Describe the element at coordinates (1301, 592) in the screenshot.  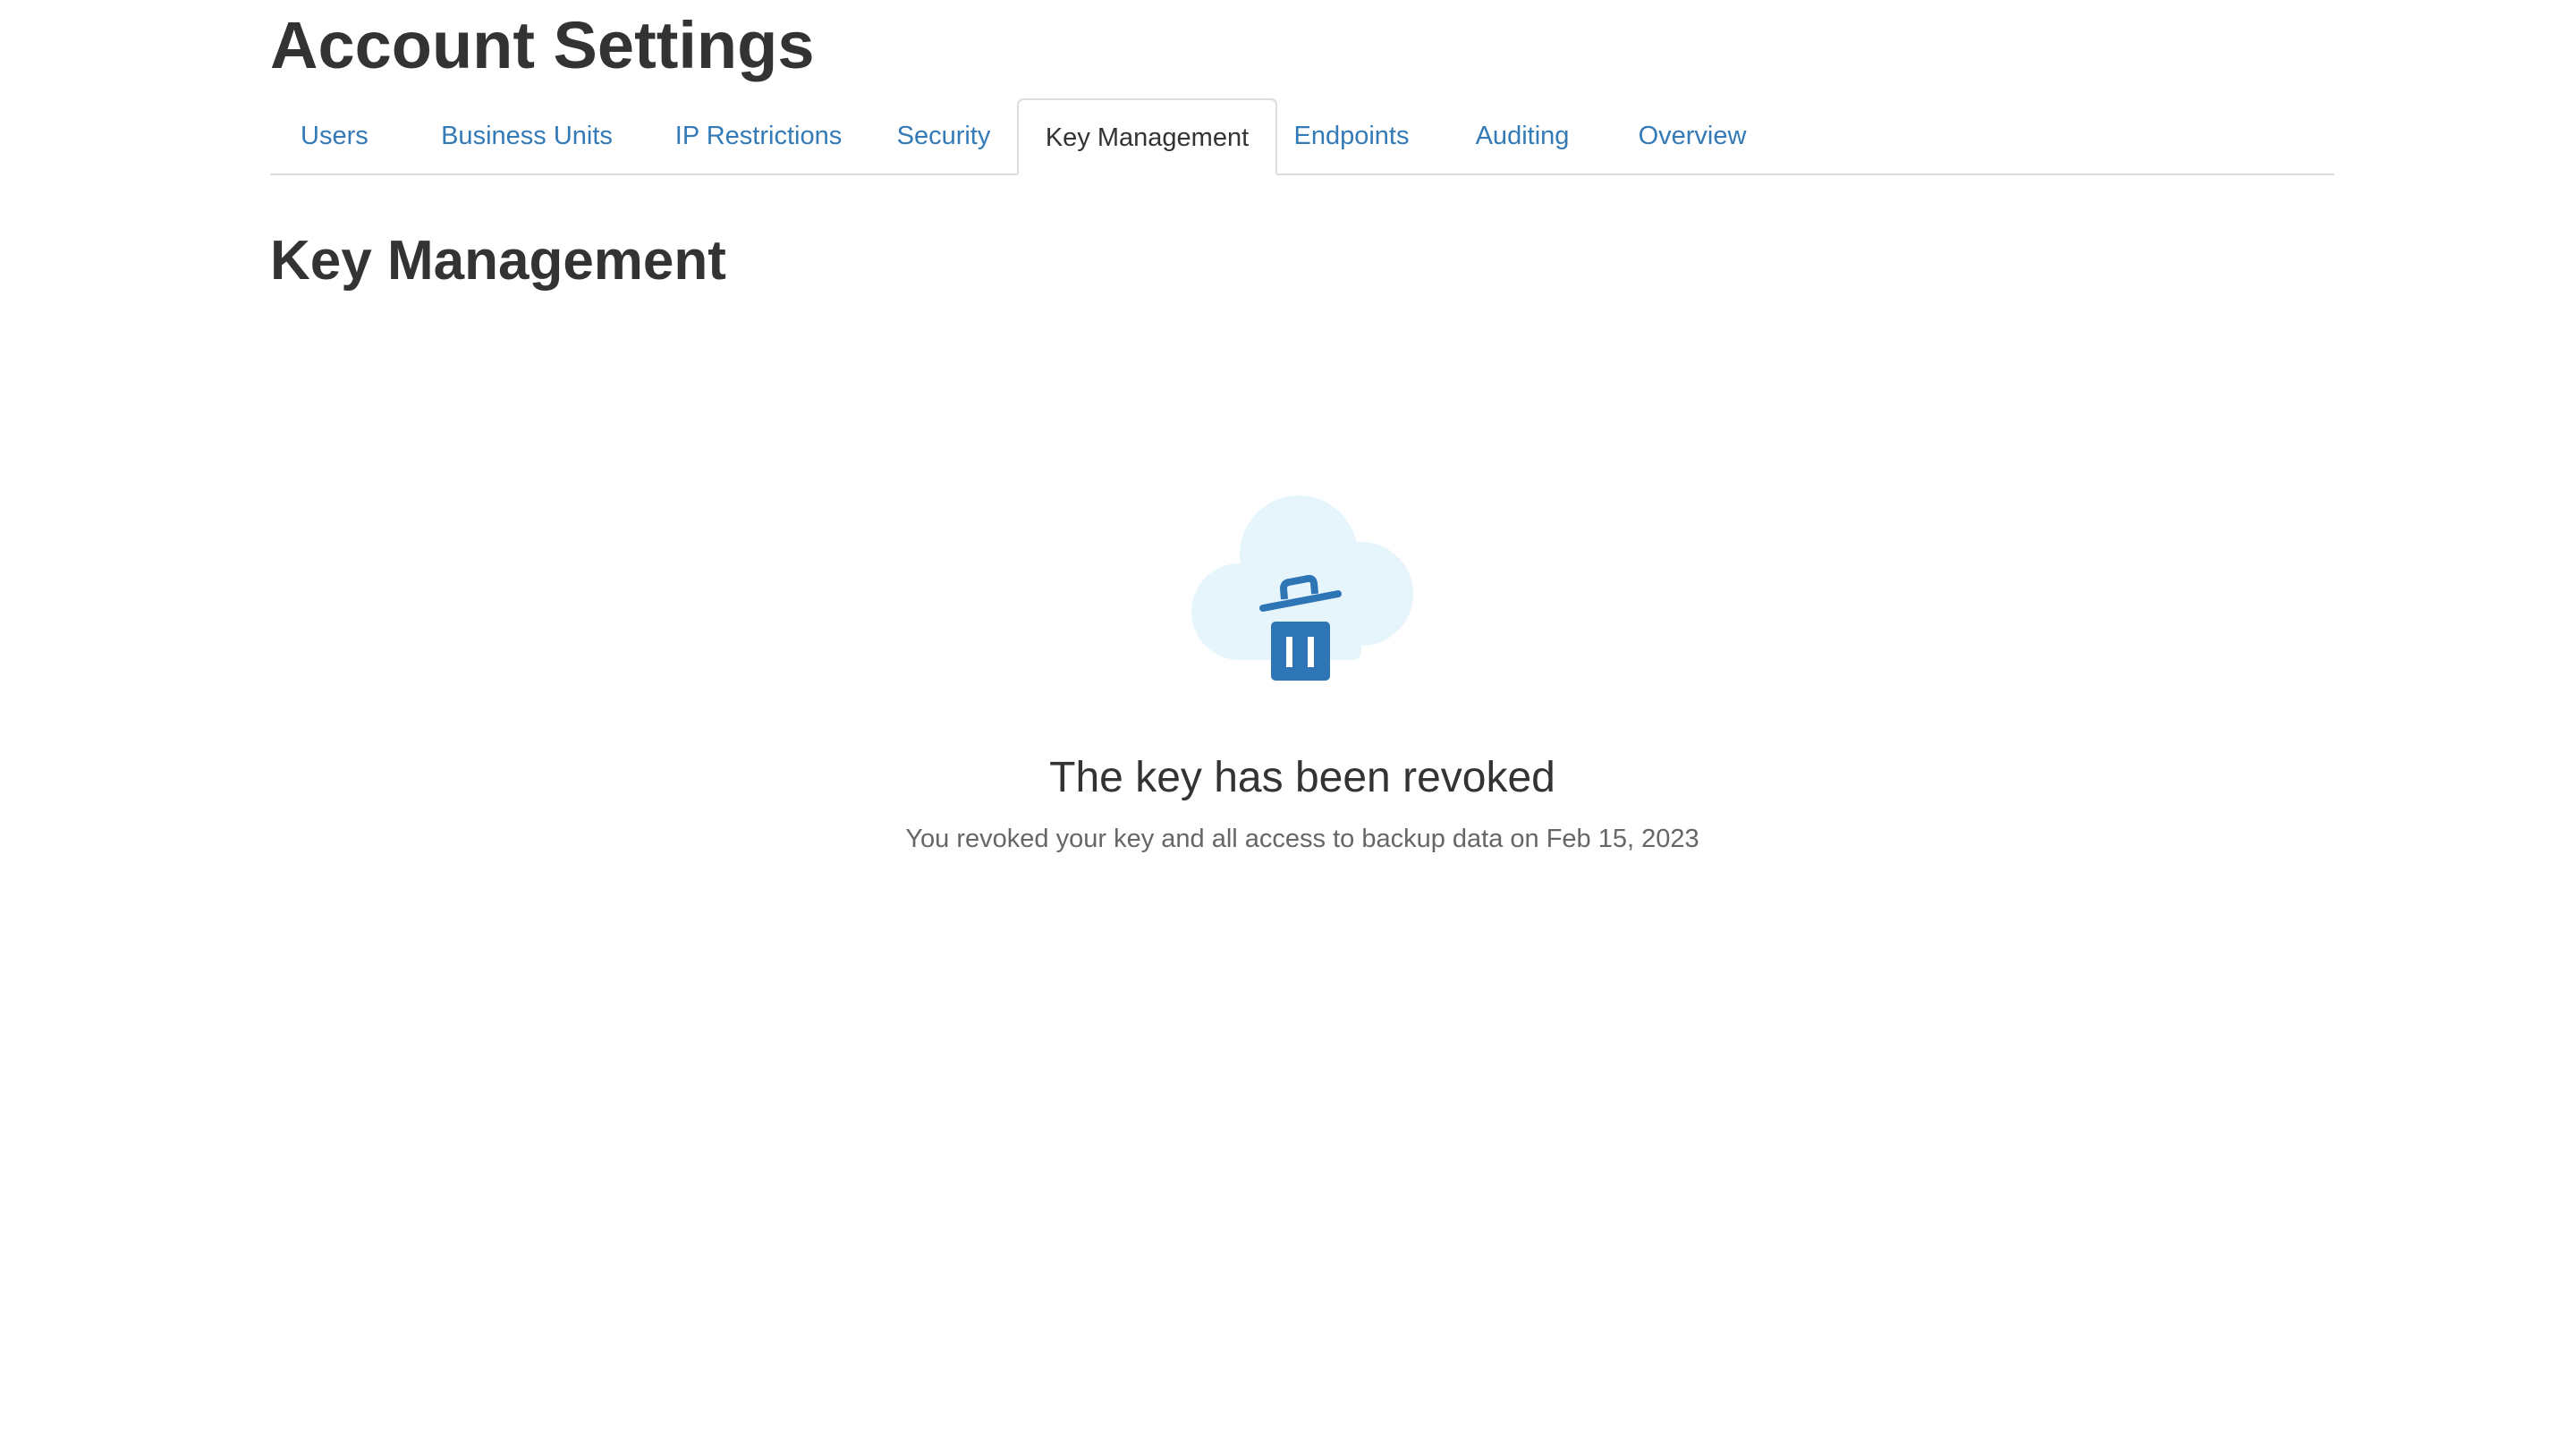
I see `cloud-trash-icon` at that location.